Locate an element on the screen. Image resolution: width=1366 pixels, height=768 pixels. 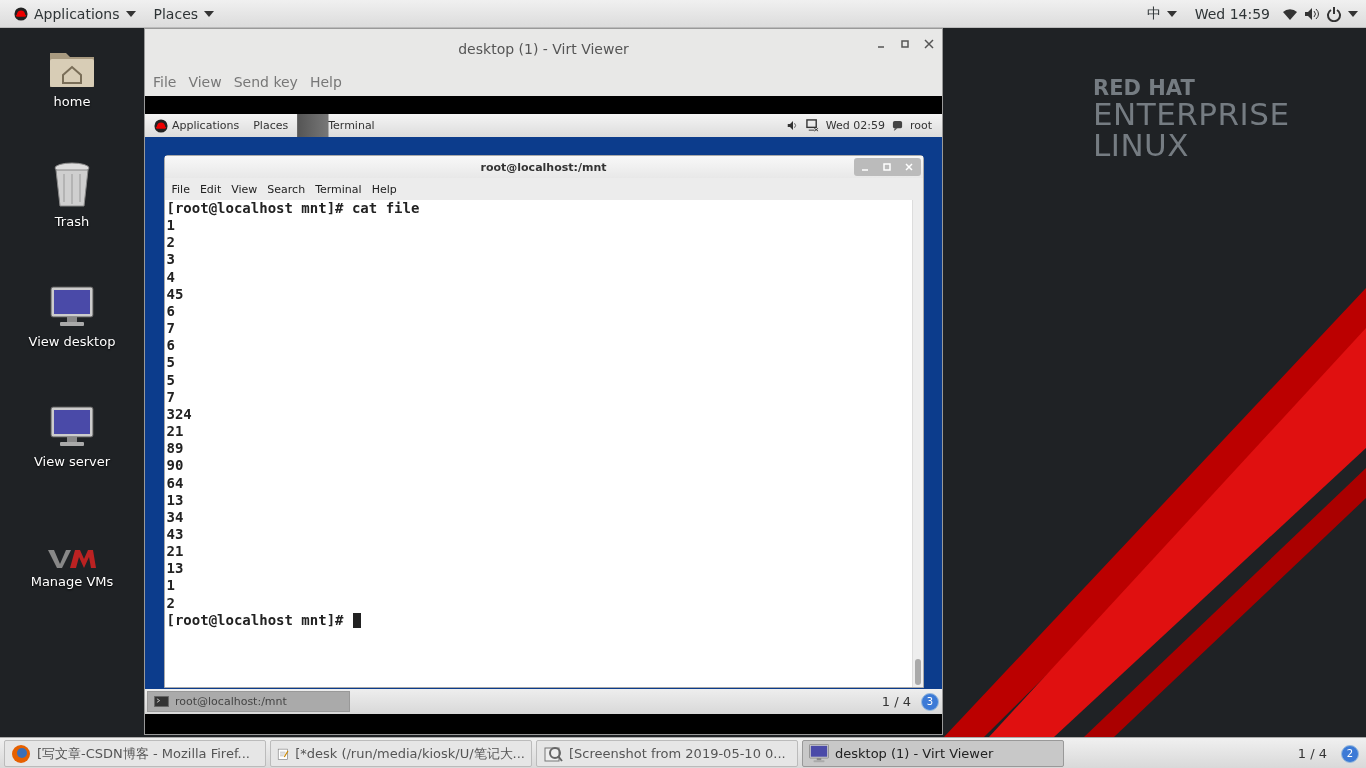
terminal-line: 43 is located at coordinates (175, 534).